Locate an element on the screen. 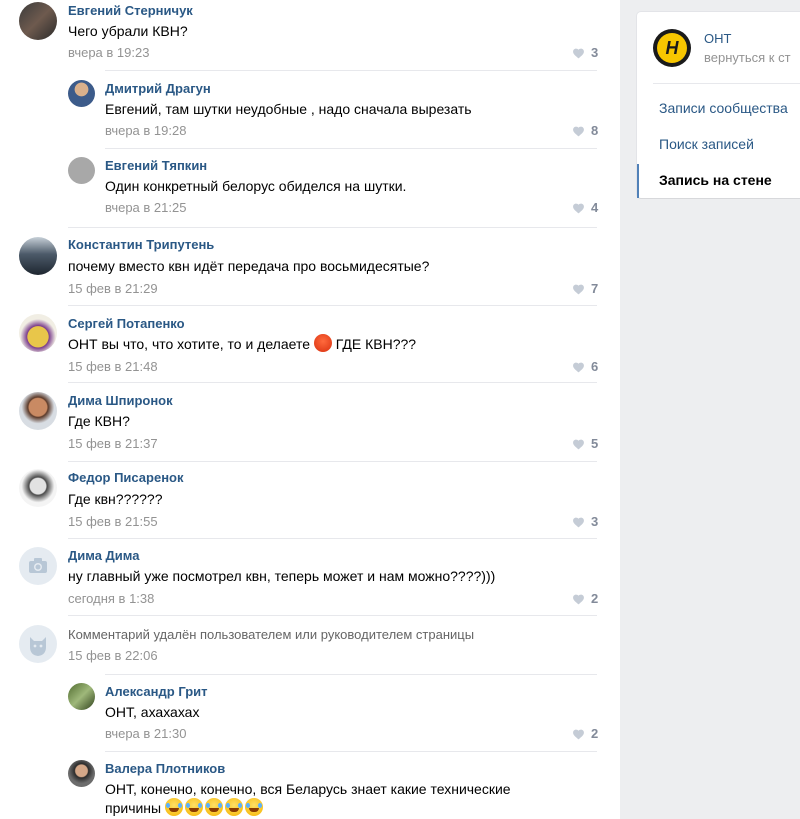  comment-text: причины is located at coordinates (185, 808).